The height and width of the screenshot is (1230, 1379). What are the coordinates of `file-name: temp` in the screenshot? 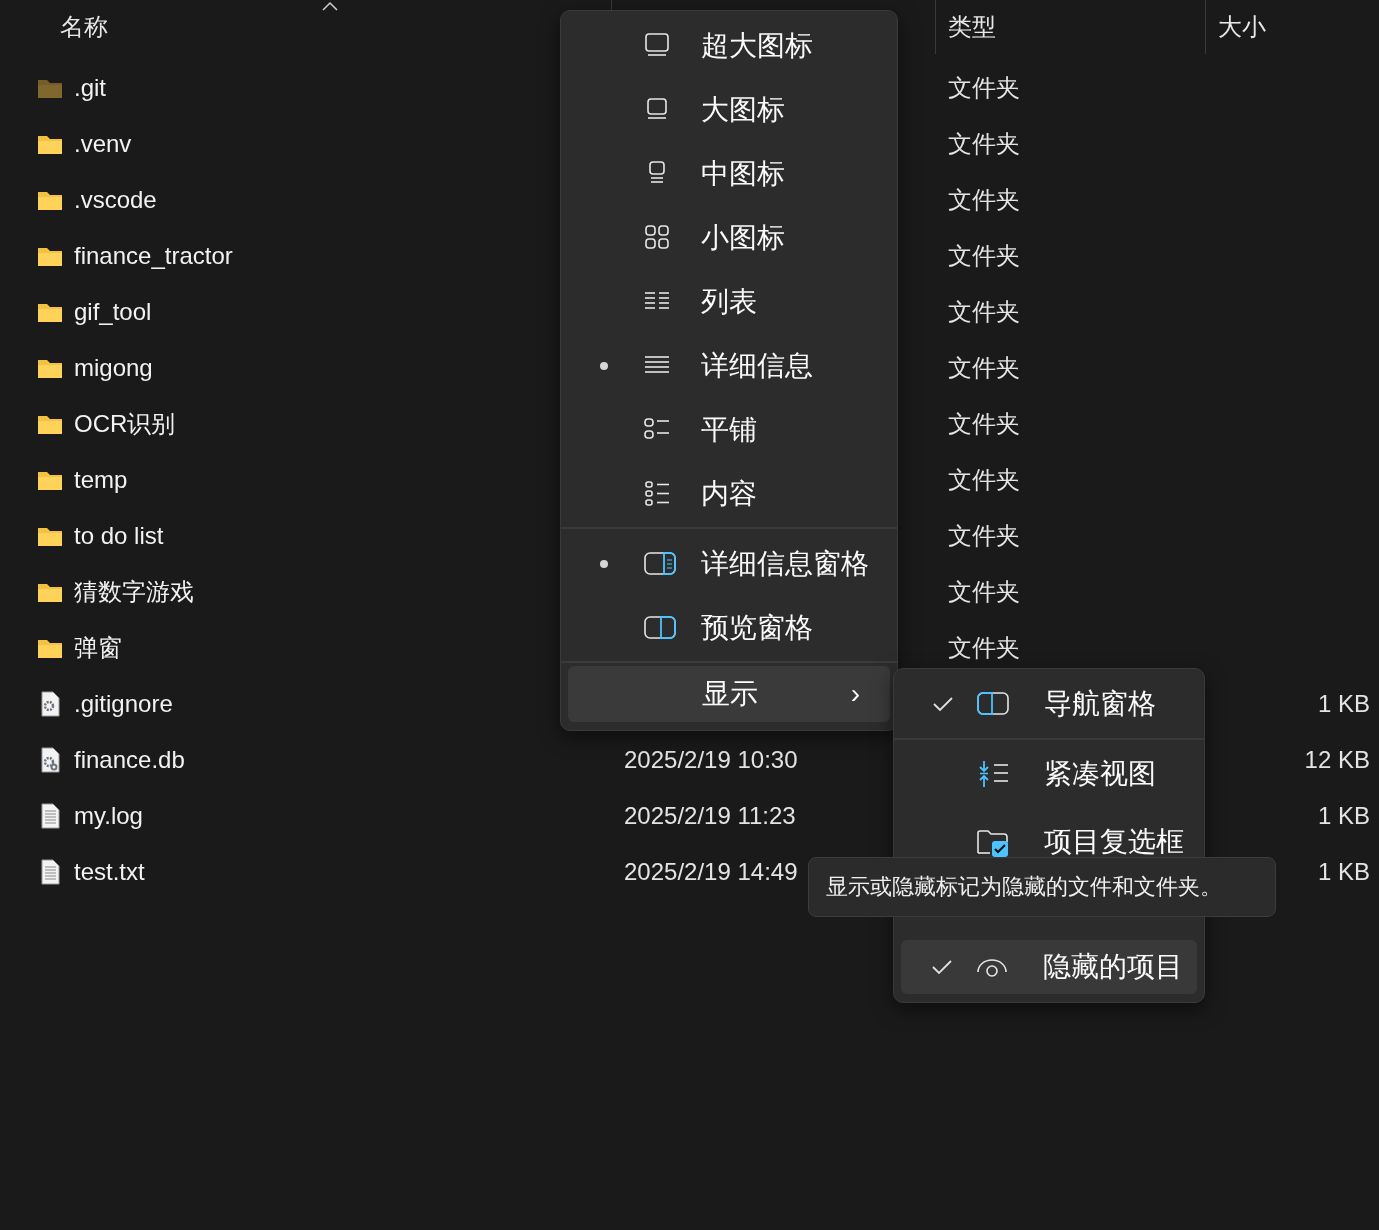 It's located at (101, 480).